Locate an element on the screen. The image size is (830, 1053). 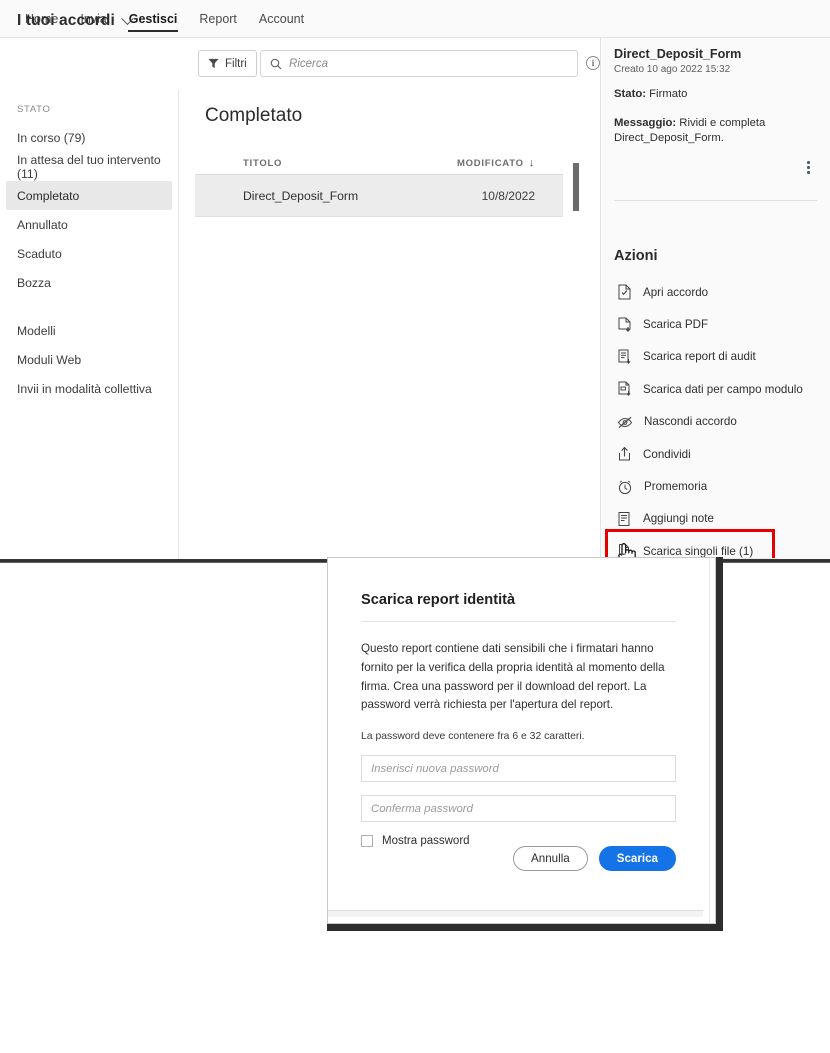
open-agreement-icon is located at coordinates (624, 292).